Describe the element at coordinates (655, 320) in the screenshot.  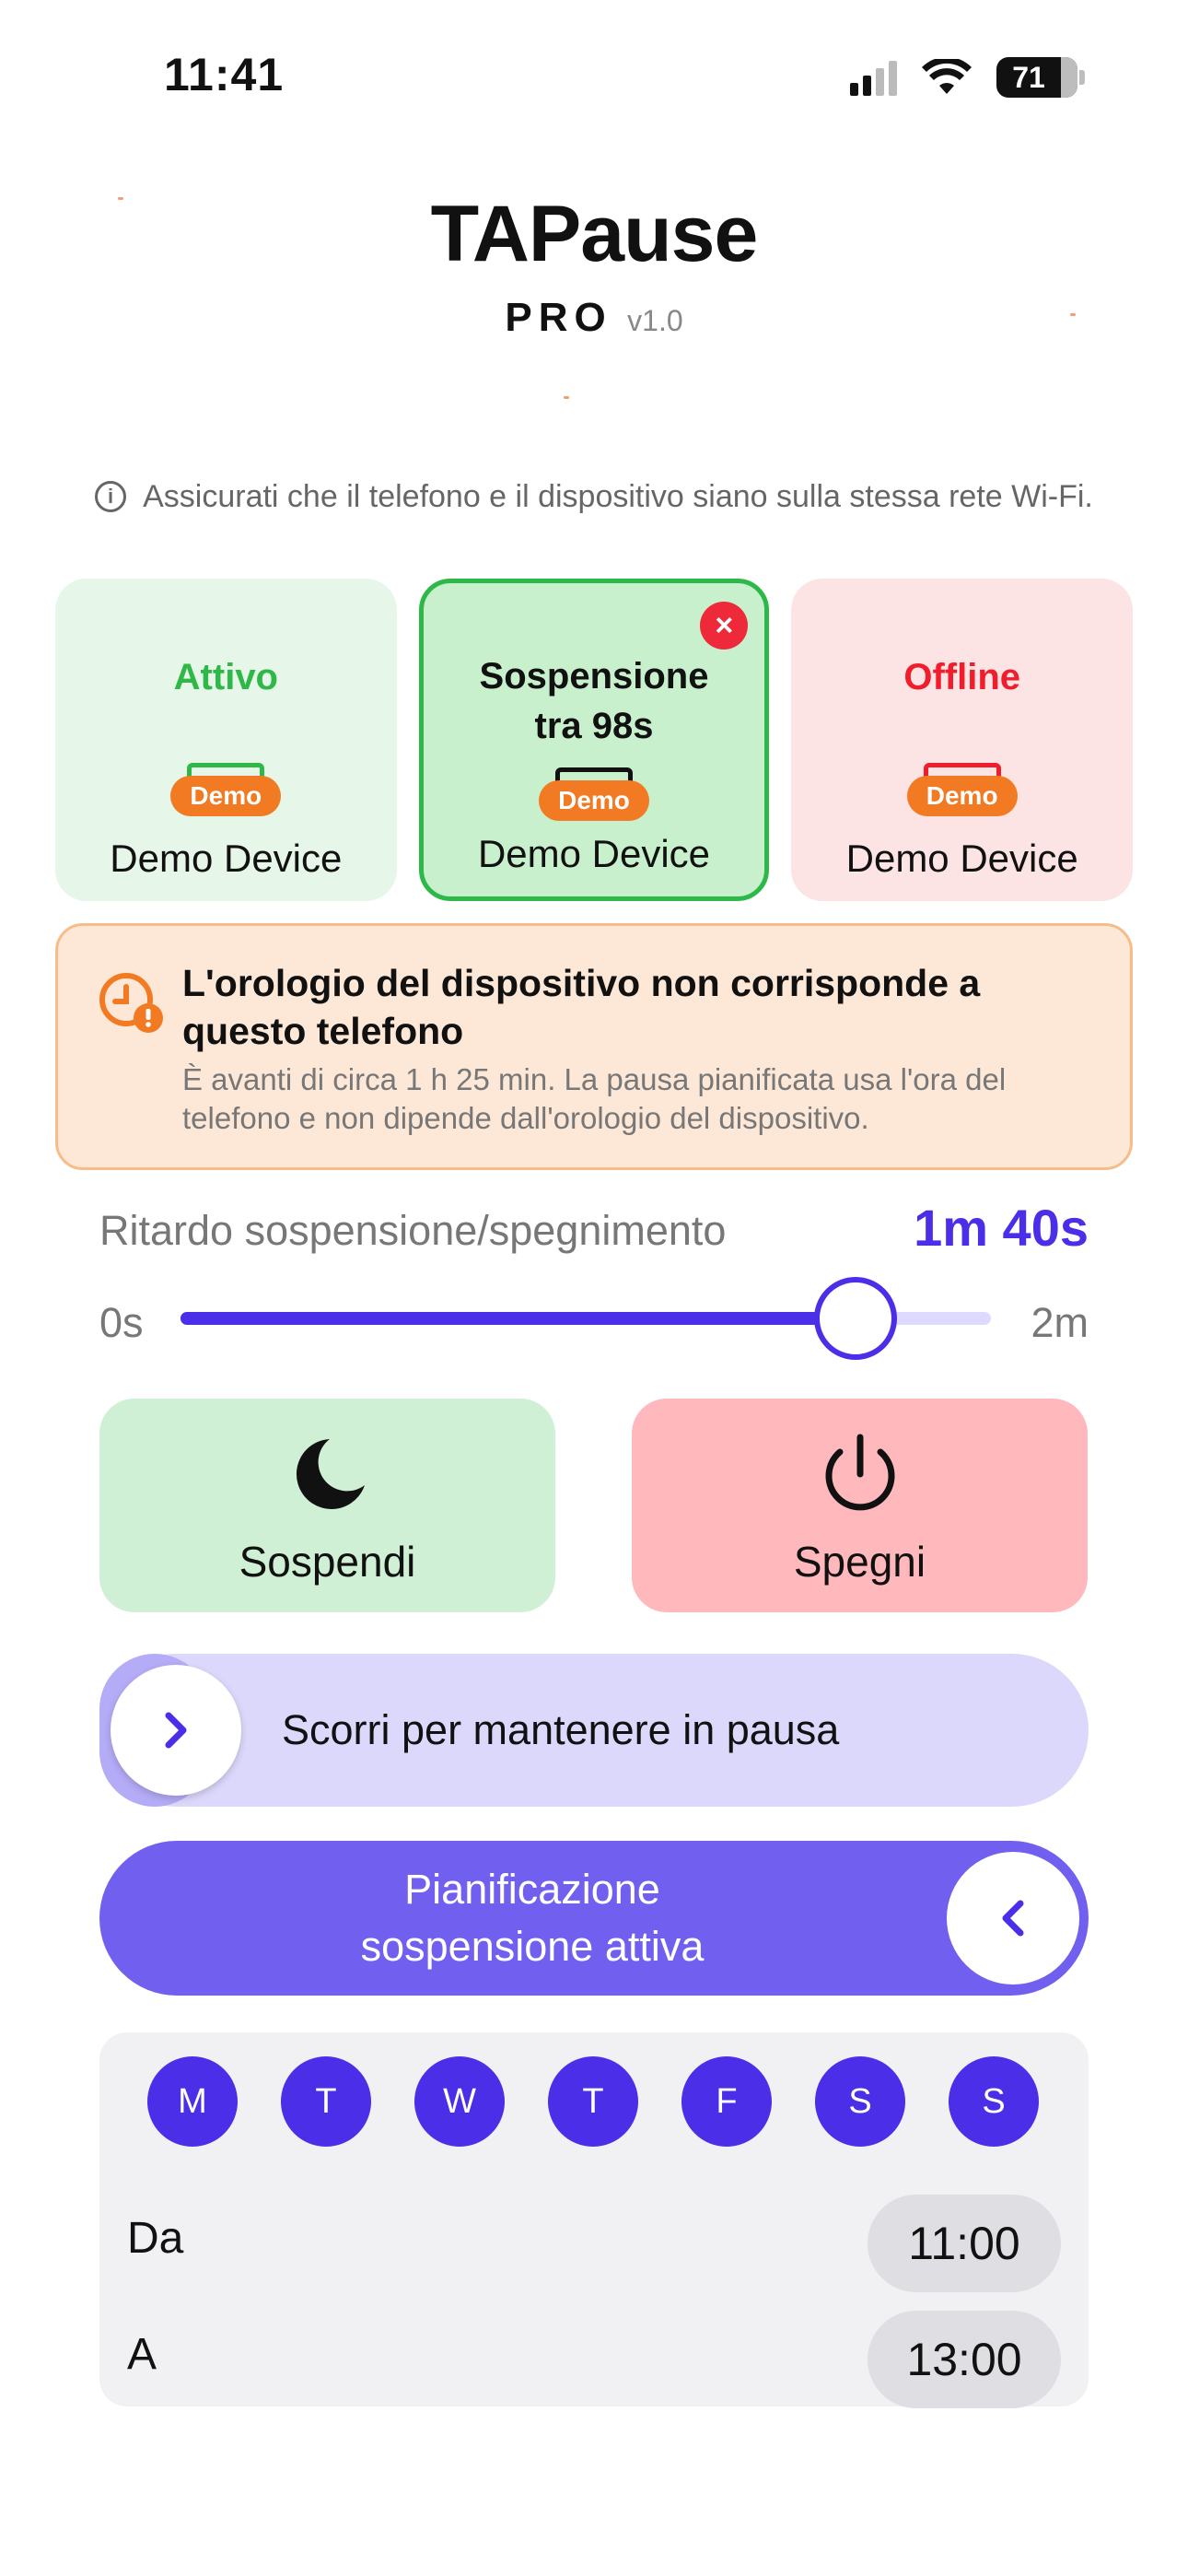
I see `version-label: v1.0` at that location.